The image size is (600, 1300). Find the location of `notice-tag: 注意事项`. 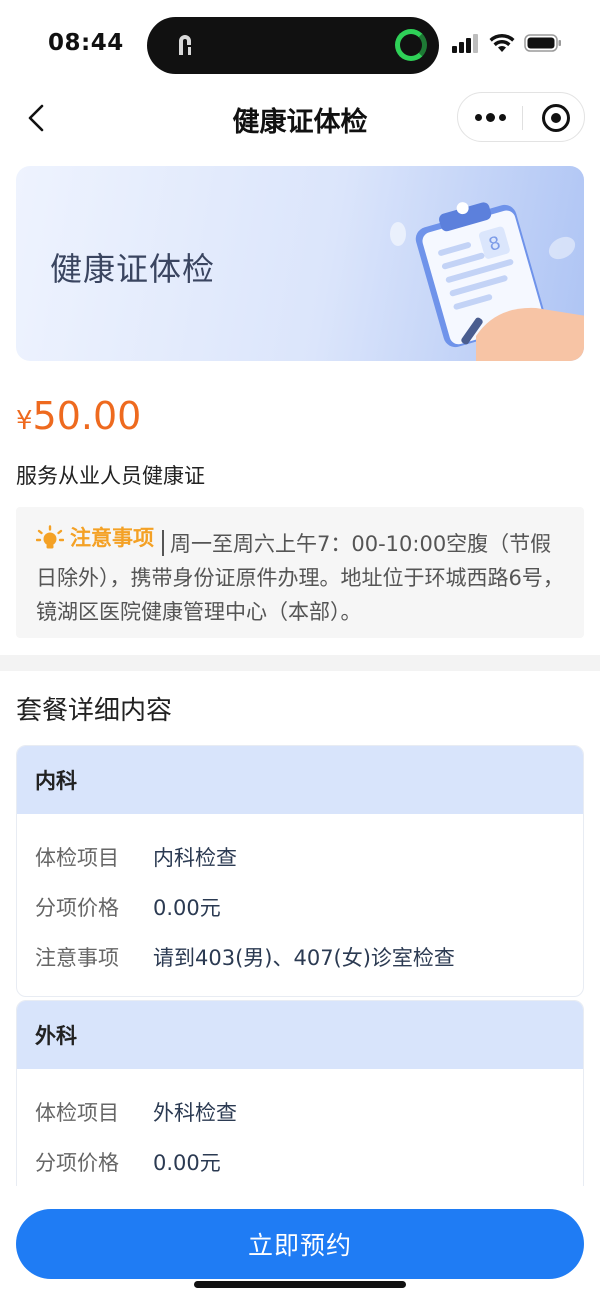

notice-tag: 注意事项 is located at coordinates (95, 538).